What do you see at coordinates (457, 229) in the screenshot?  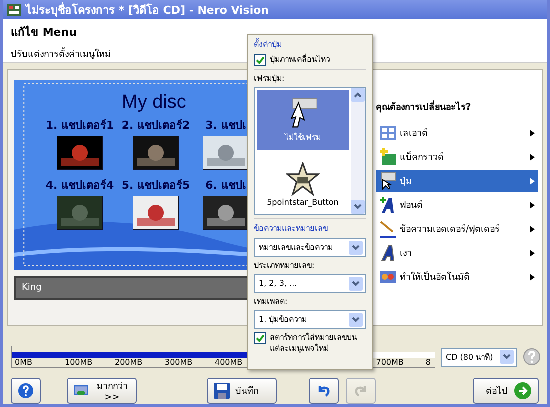 I see `option-item: ข้อความเฮดเดอร์/ฟุตเดอร์` at bounding box center [457, 229].